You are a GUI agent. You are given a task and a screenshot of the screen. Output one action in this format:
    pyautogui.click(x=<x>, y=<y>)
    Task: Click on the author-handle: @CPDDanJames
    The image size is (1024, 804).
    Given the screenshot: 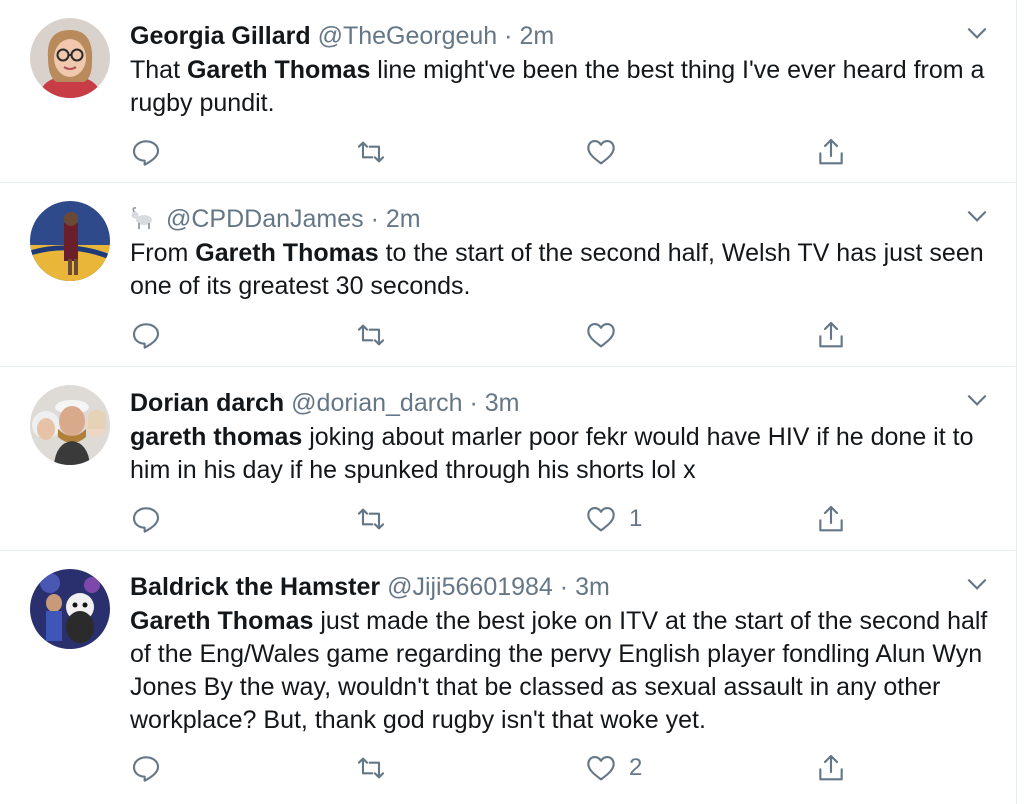 What is the action you would take?
    pyautogui.click(x=265, y=219)
    